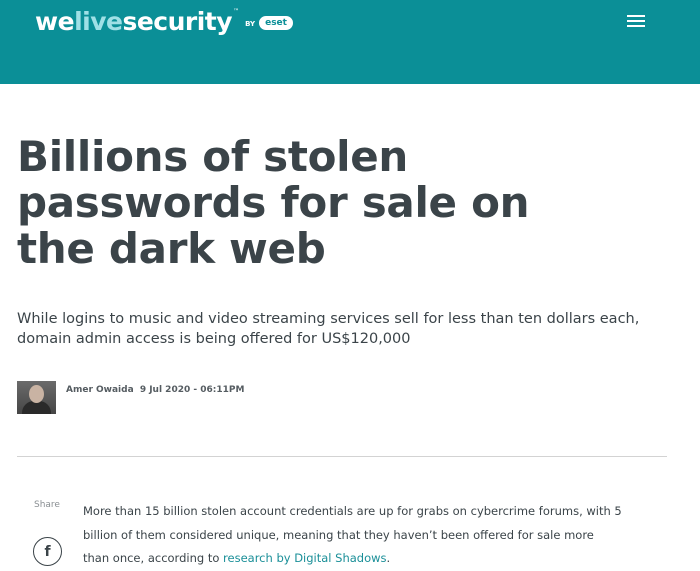  I want to click on author-name: Amer Owaida, so click(100, 390).